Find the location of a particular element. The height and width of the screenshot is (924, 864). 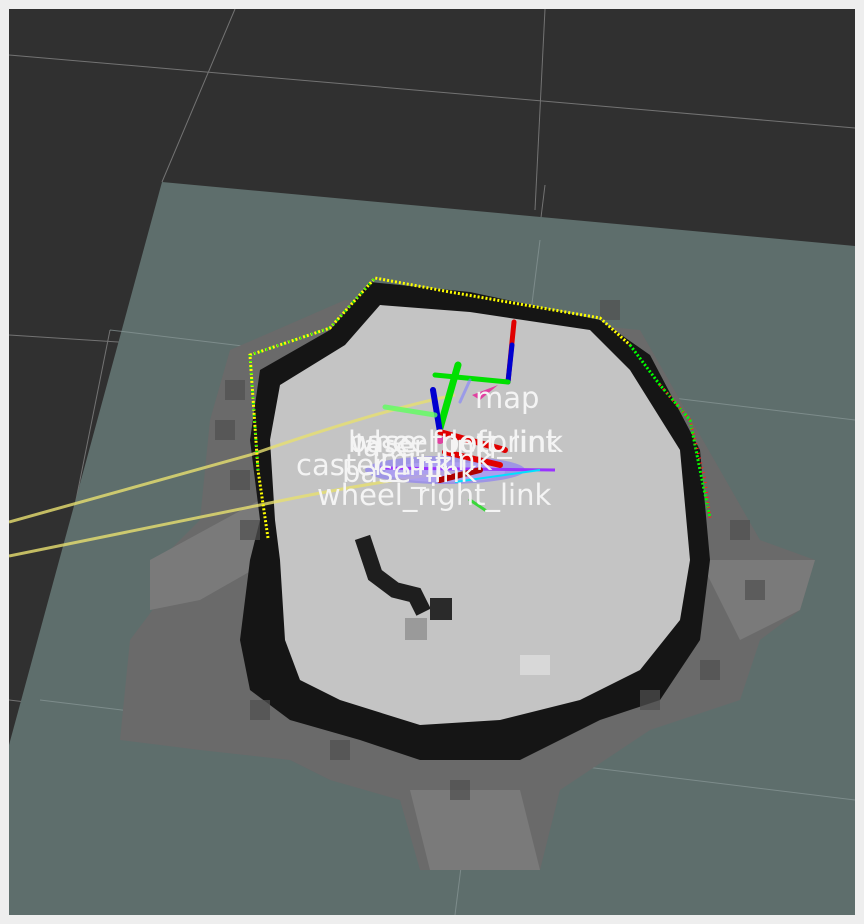

tf-label-imu-link: imu_link is located at coordinates (432, 460).